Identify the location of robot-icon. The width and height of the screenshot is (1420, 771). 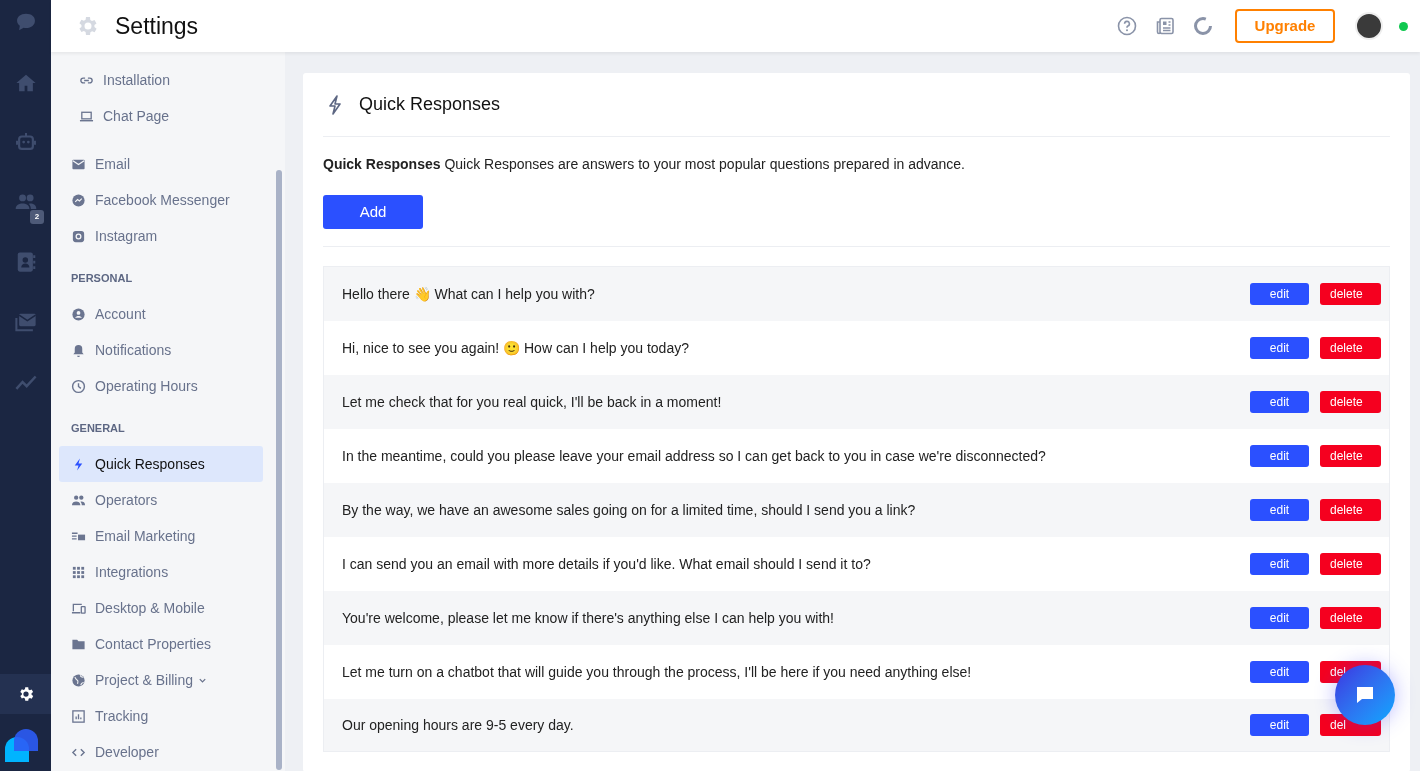
(25, 142).